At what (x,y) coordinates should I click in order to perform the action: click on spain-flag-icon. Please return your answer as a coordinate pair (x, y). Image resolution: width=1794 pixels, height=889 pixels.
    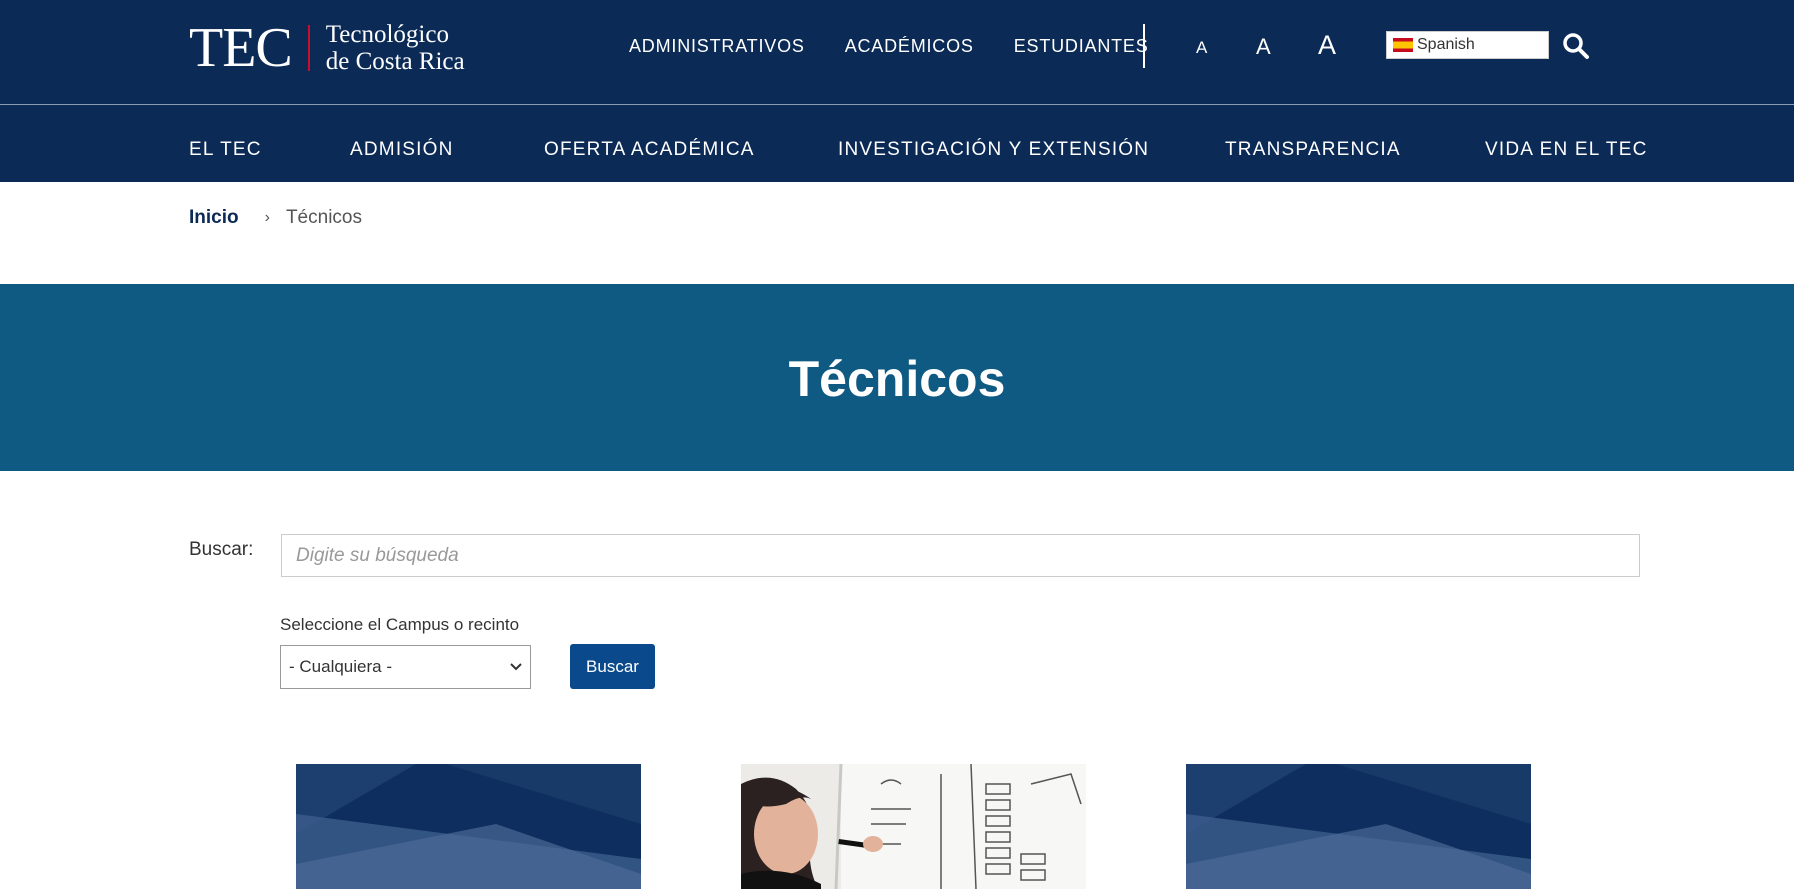
    Looking at the image, I should click on (1403, 45).